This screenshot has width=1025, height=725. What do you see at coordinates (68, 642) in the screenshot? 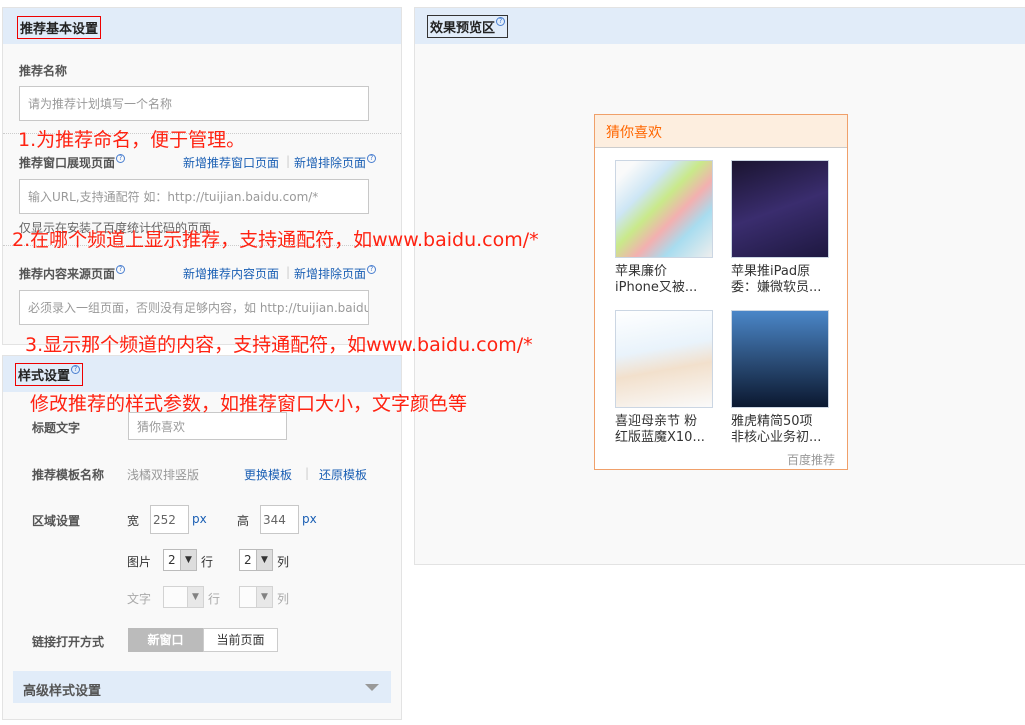
I see `link-open-label: 链接打开方式` at bounding box center [68, 642].